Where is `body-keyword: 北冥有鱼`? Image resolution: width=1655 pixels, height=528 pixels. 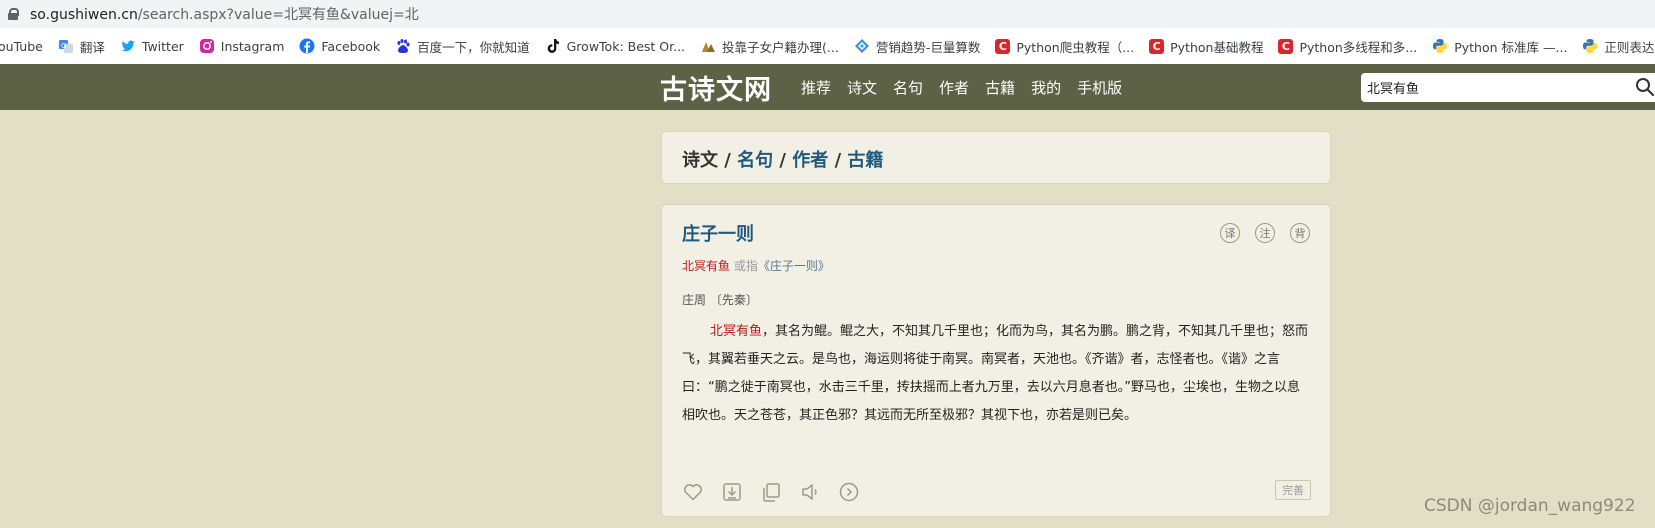 body-keyword: 北冥有鱼 is located at coordinates (736, 331).